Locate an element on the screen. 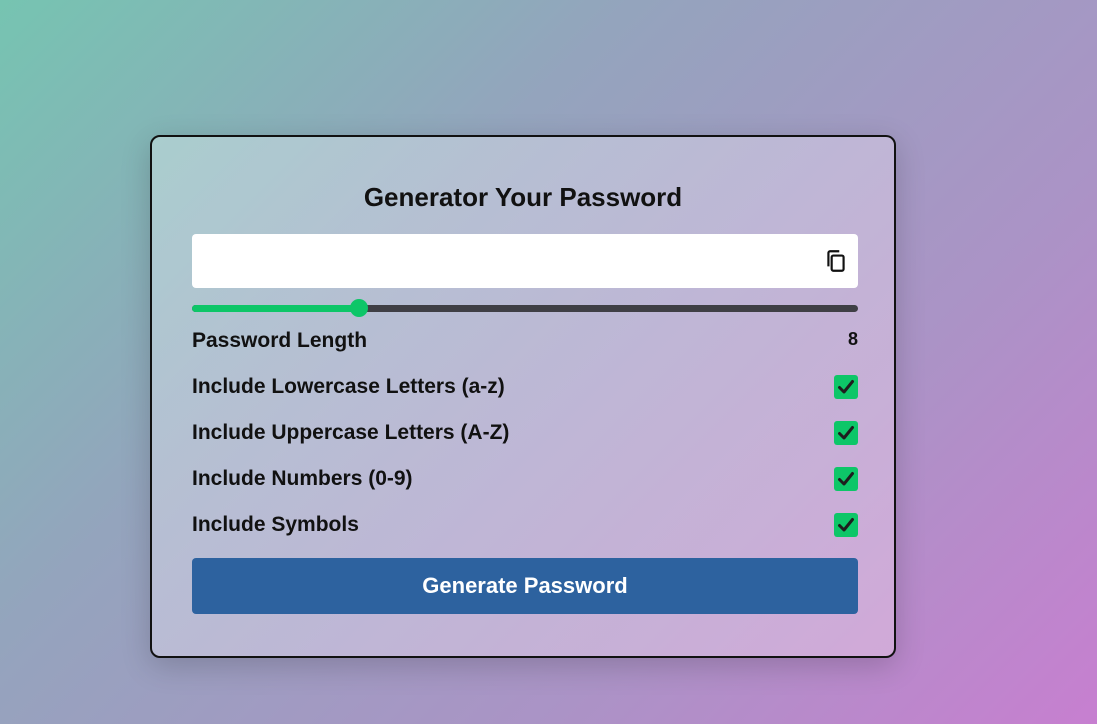  password-length-label: Password Length is located at coordinates (280, 340).